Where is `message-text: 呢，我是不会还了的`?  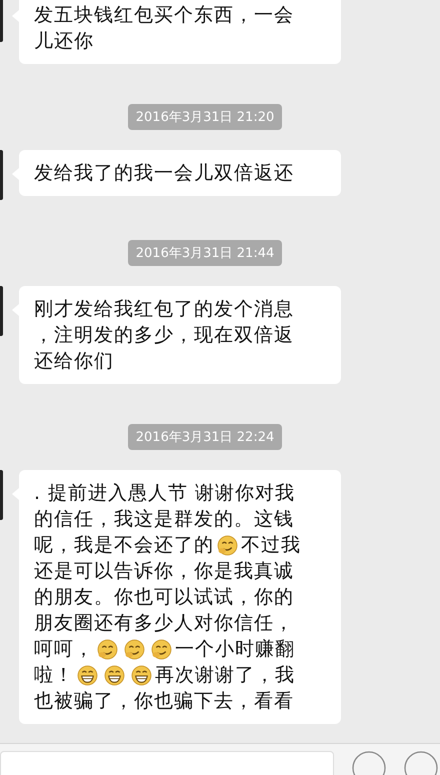
message-text: 呢，我是不会还了的 is located at coordinates (124, 545).